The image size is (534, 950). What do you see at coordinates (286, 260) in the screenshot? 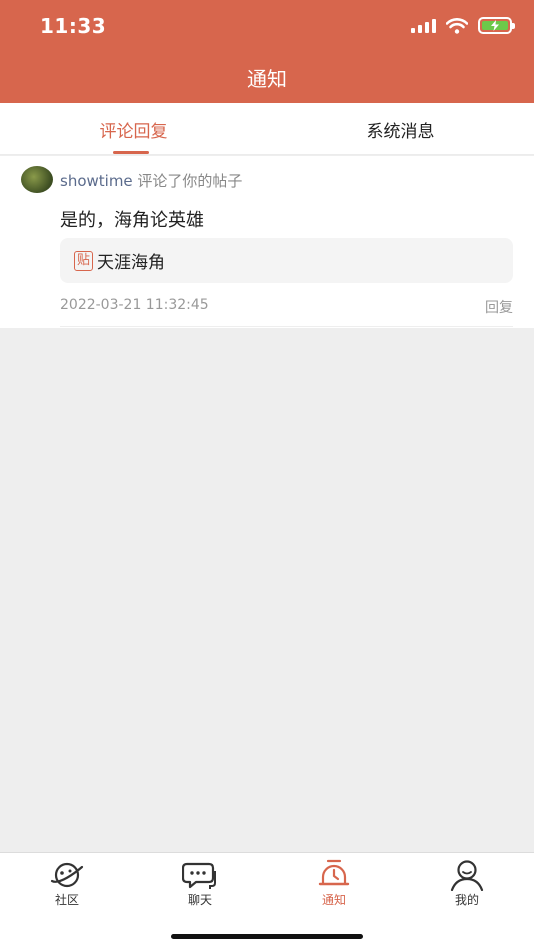
I see `post-reference: 贴 天涯海角` at bounding box center [286, 260].